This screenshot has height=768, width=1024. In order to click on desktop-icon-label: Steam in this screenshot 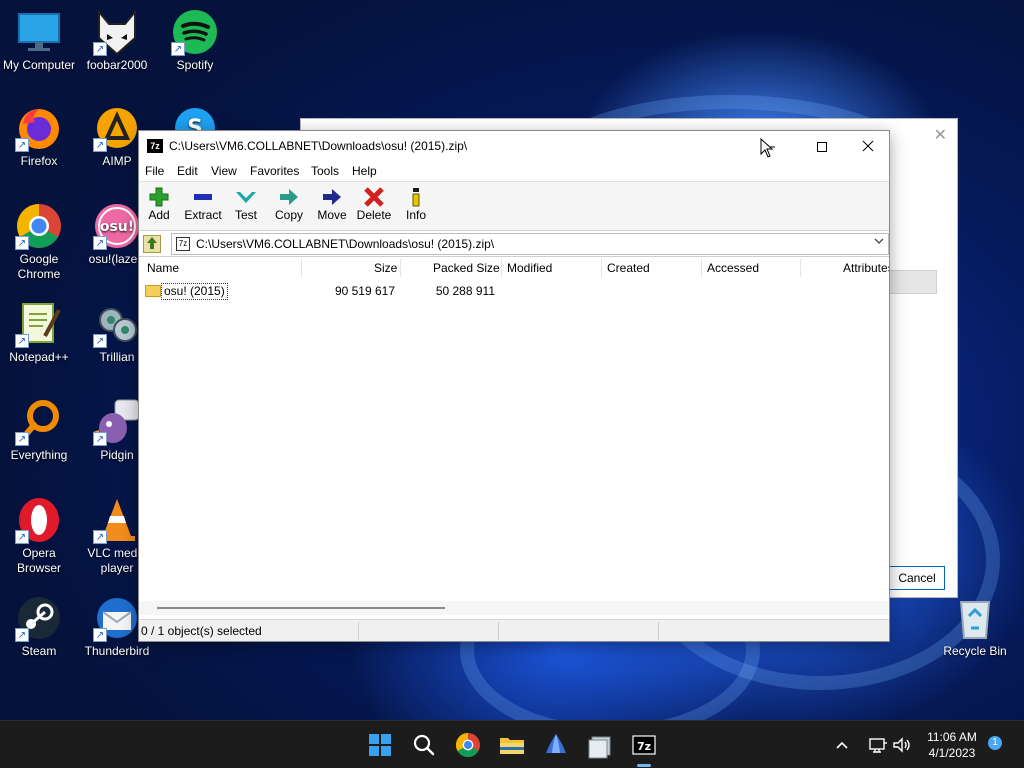, I will do `click(39, 651)`.